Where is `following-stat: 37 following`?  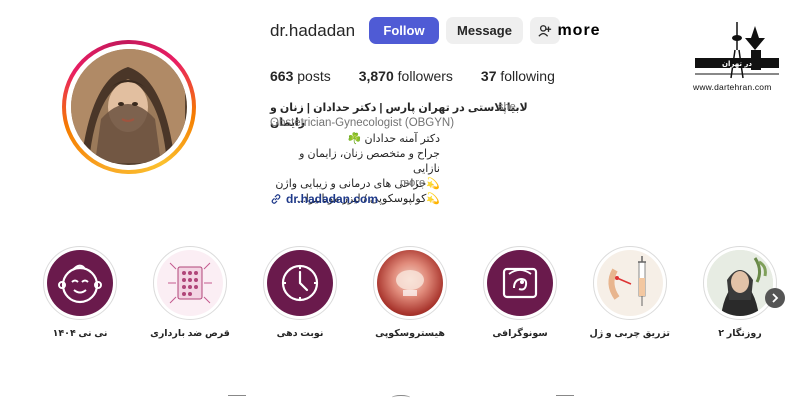 following-stat: 37 following is located at coordinates (518, 76).